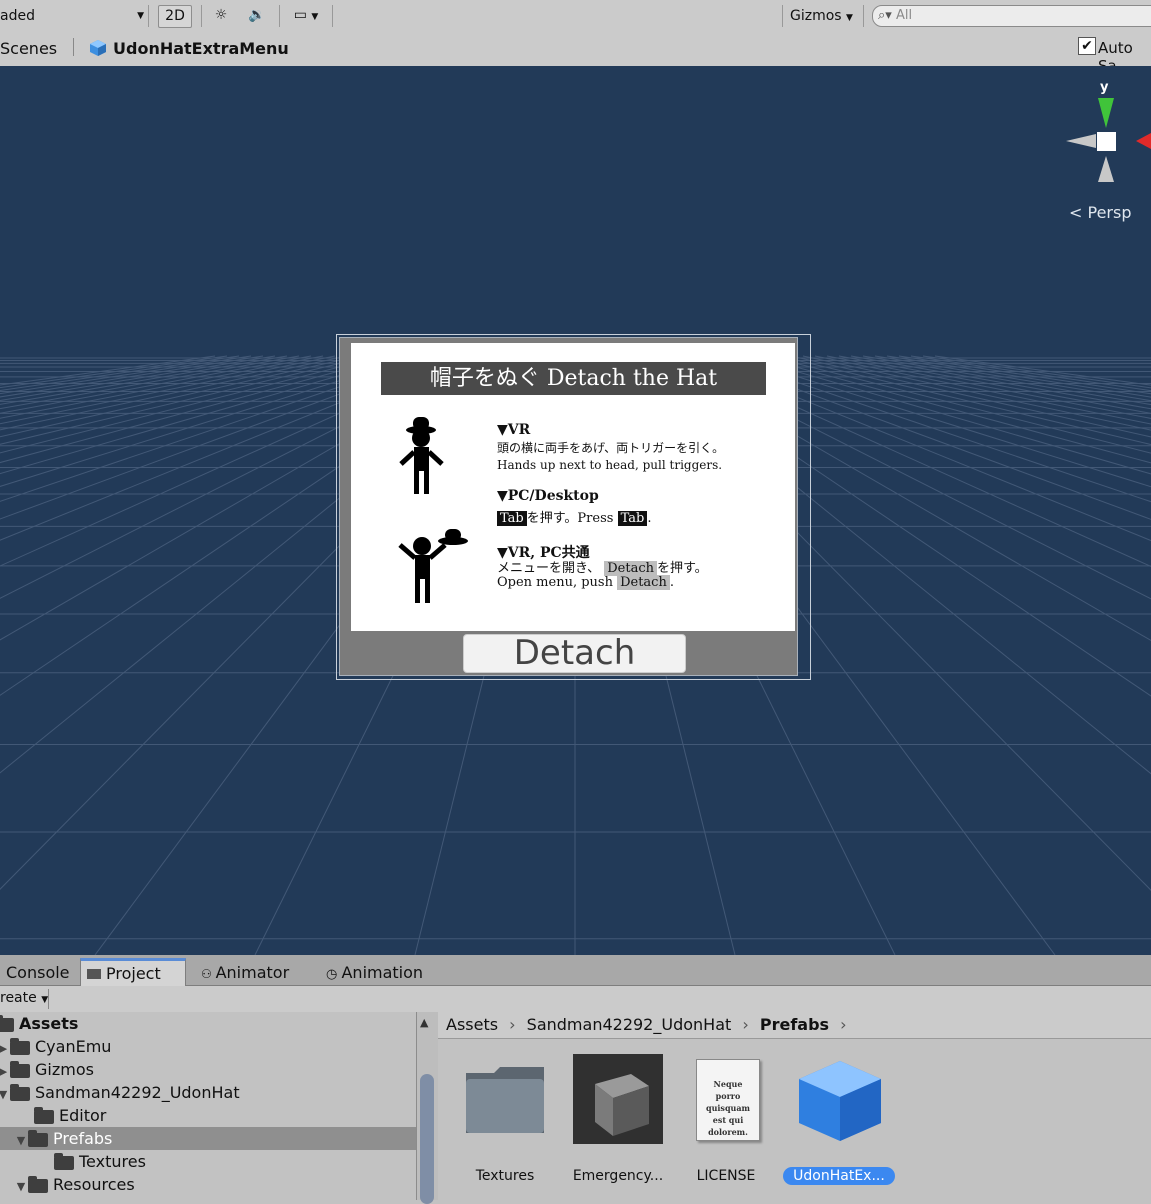 The height and width of the screenshot is (1204, 1151). I want to click on tab-animator: ⚇ Animator, so click(245, 972).